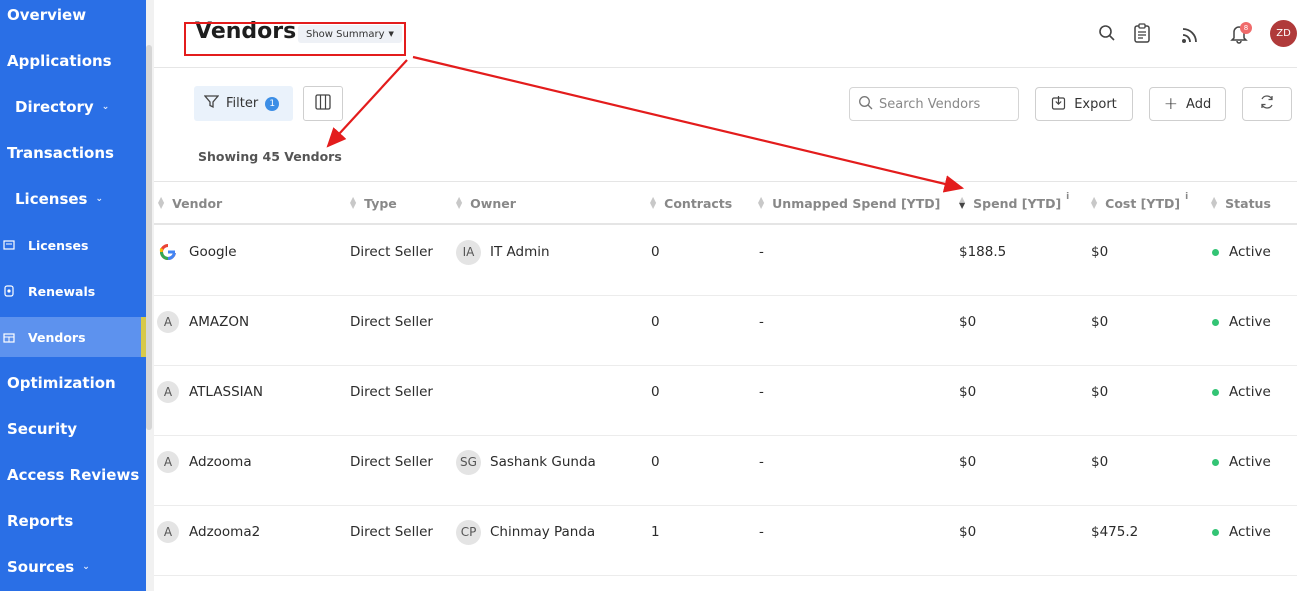 The width and height of the screenshot is (1297, 591). I want to click on columns-icon, so click(323, 103).